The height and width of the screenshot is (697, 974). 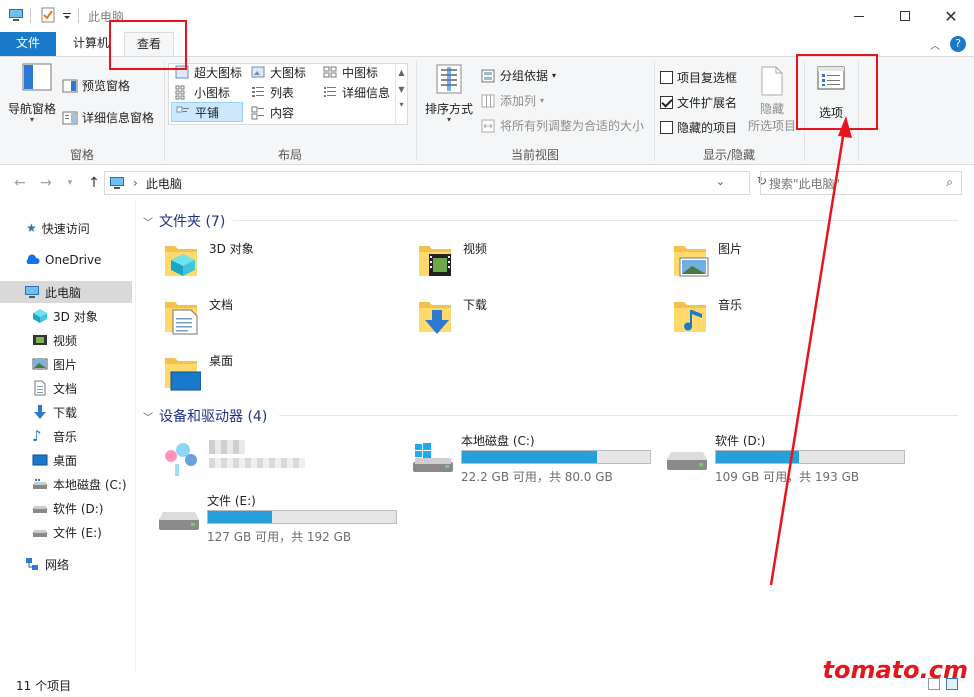 What do you see at coordinates (67, 15) in the screenshot?
I see `customize-quick-access-icon` at bounding box center [67, 15].